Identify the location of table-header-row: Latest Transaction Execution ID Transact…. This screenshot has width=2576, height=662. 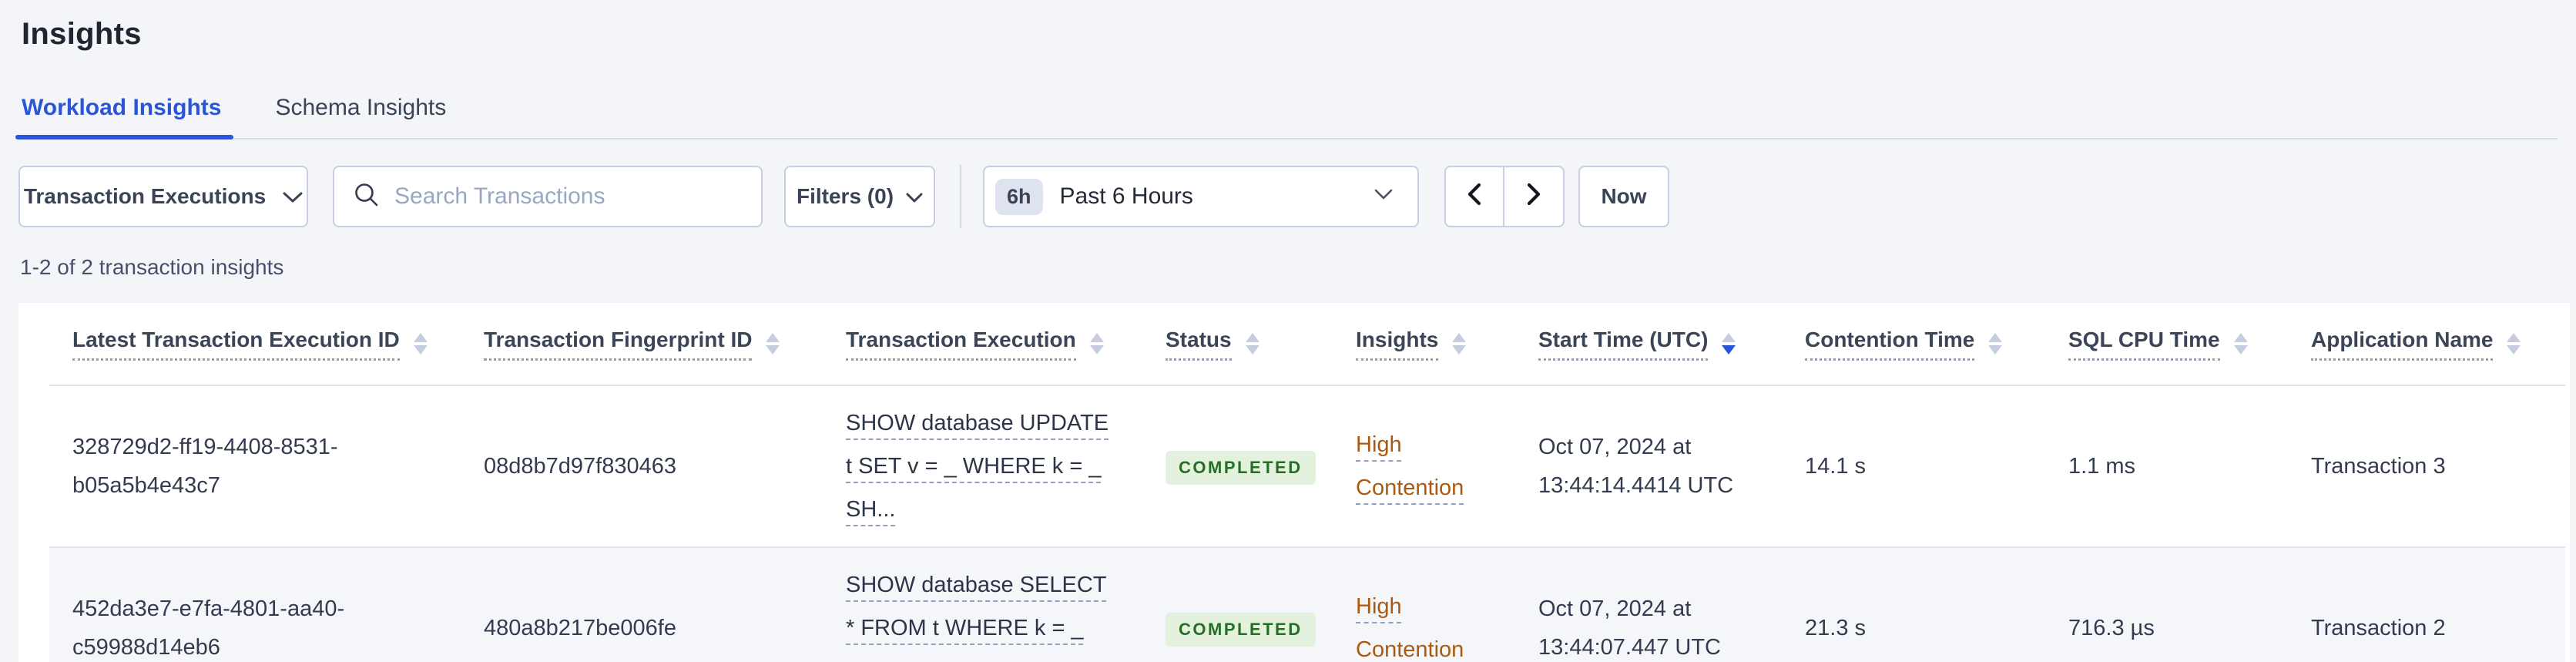
(1307, 344).